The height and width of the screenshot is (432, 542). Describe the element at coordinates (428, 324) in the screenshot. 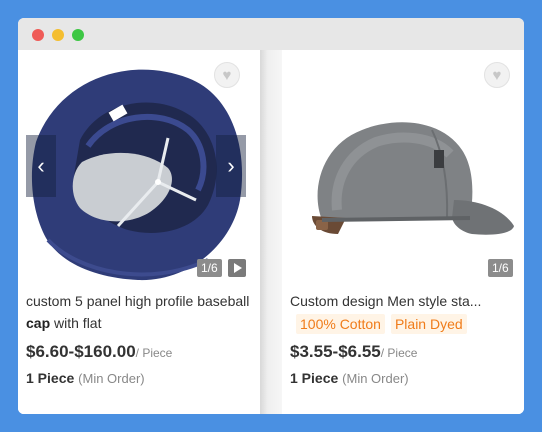

I see `tag-badge: Plain Dyed` at that location.